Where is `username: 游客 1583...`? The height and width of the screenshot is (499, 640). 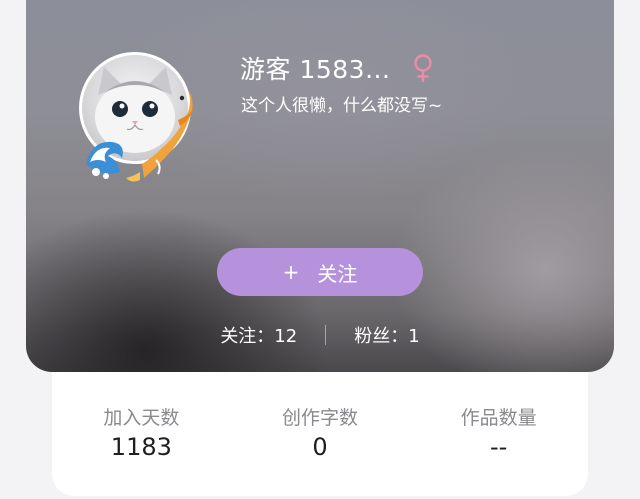
username: 游客 1583... is located at coordinates (315, 69).